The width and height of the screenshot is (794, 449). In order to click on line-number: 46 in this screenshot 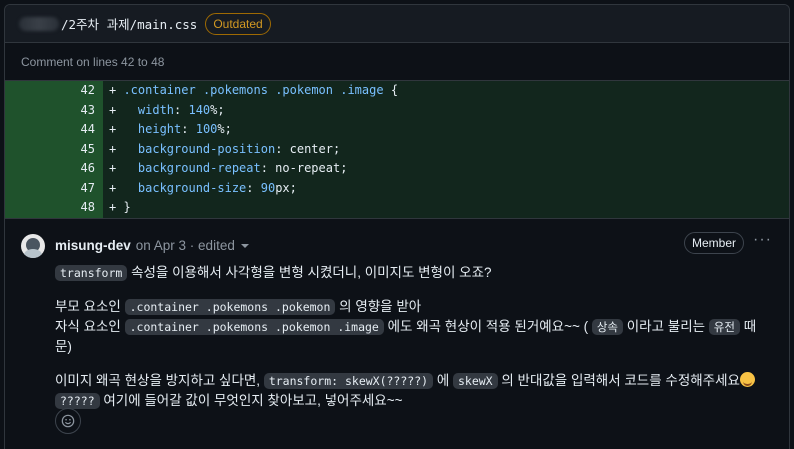, I will do `click(54, 169)`.